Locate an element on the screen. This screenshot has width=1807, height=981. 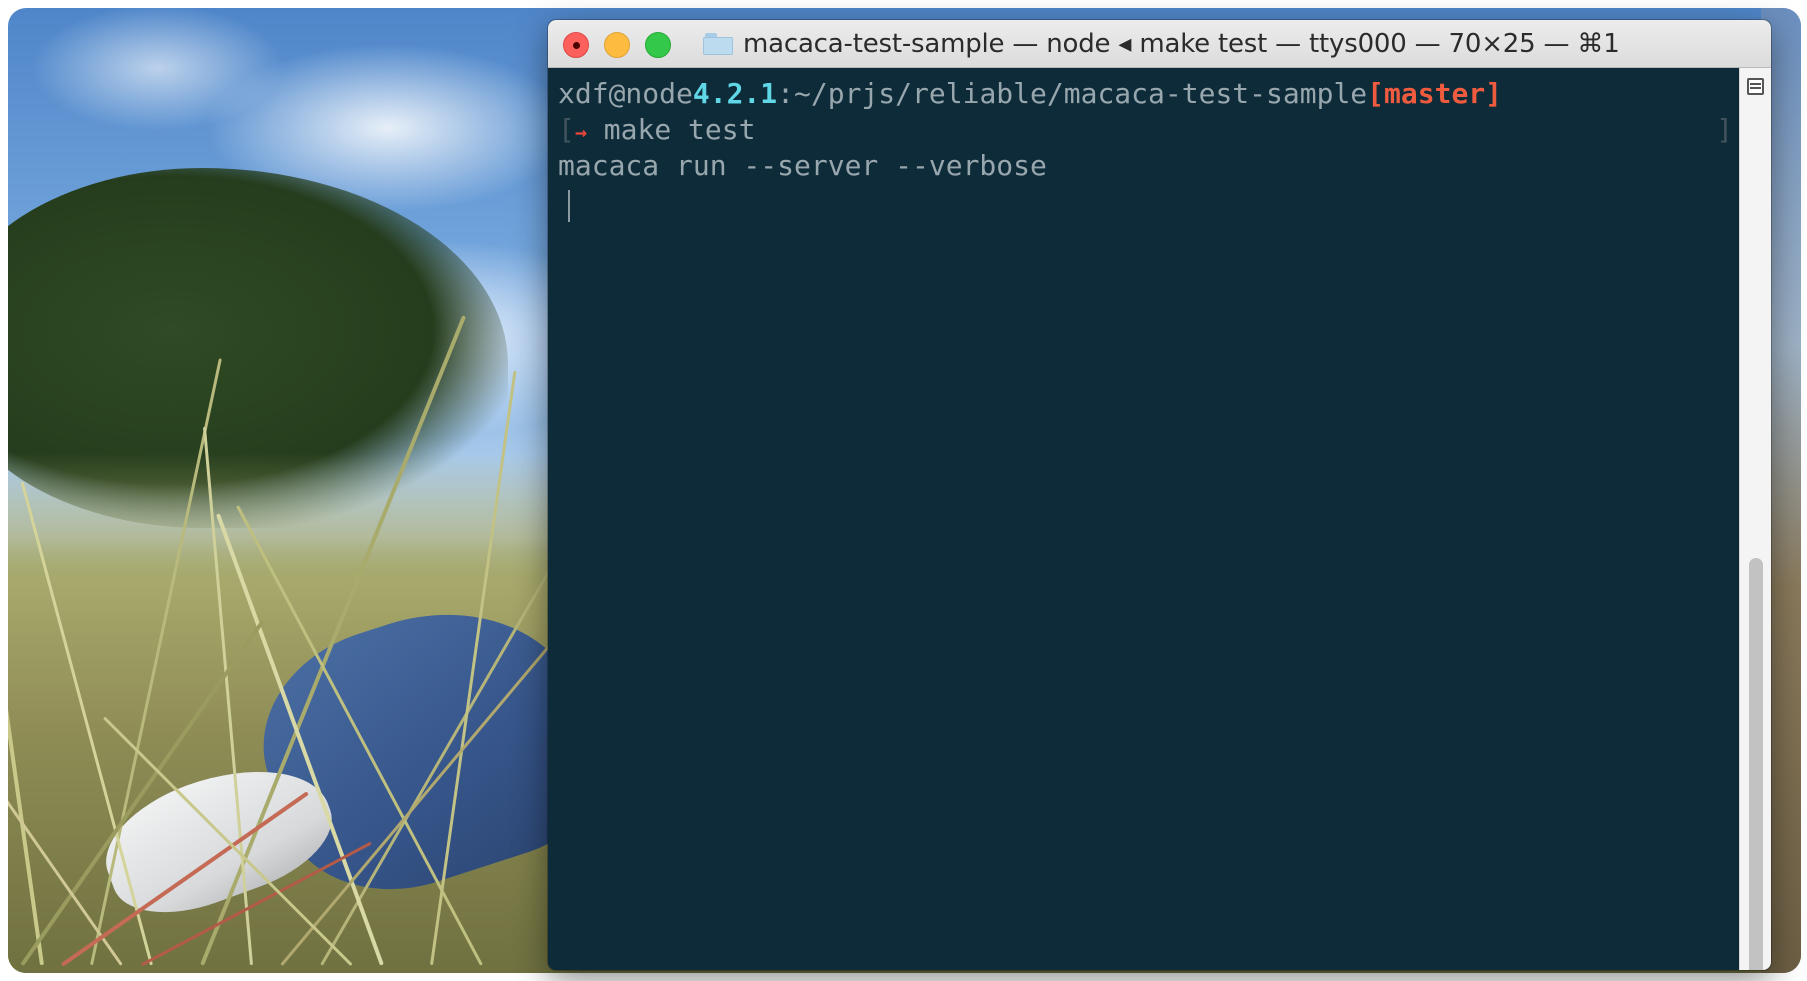
minimize-button is located at coordinates (617, 45).